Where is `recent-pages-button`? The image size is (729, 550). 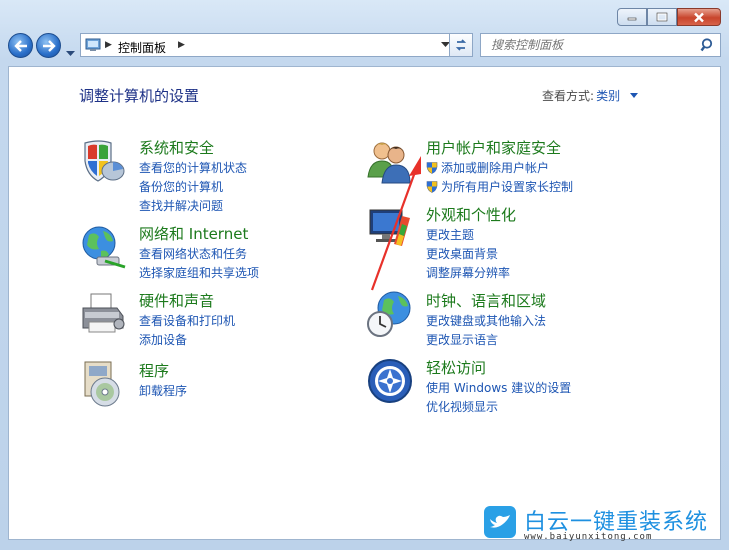 recent-pages-button is located at coordinates (70, 51).